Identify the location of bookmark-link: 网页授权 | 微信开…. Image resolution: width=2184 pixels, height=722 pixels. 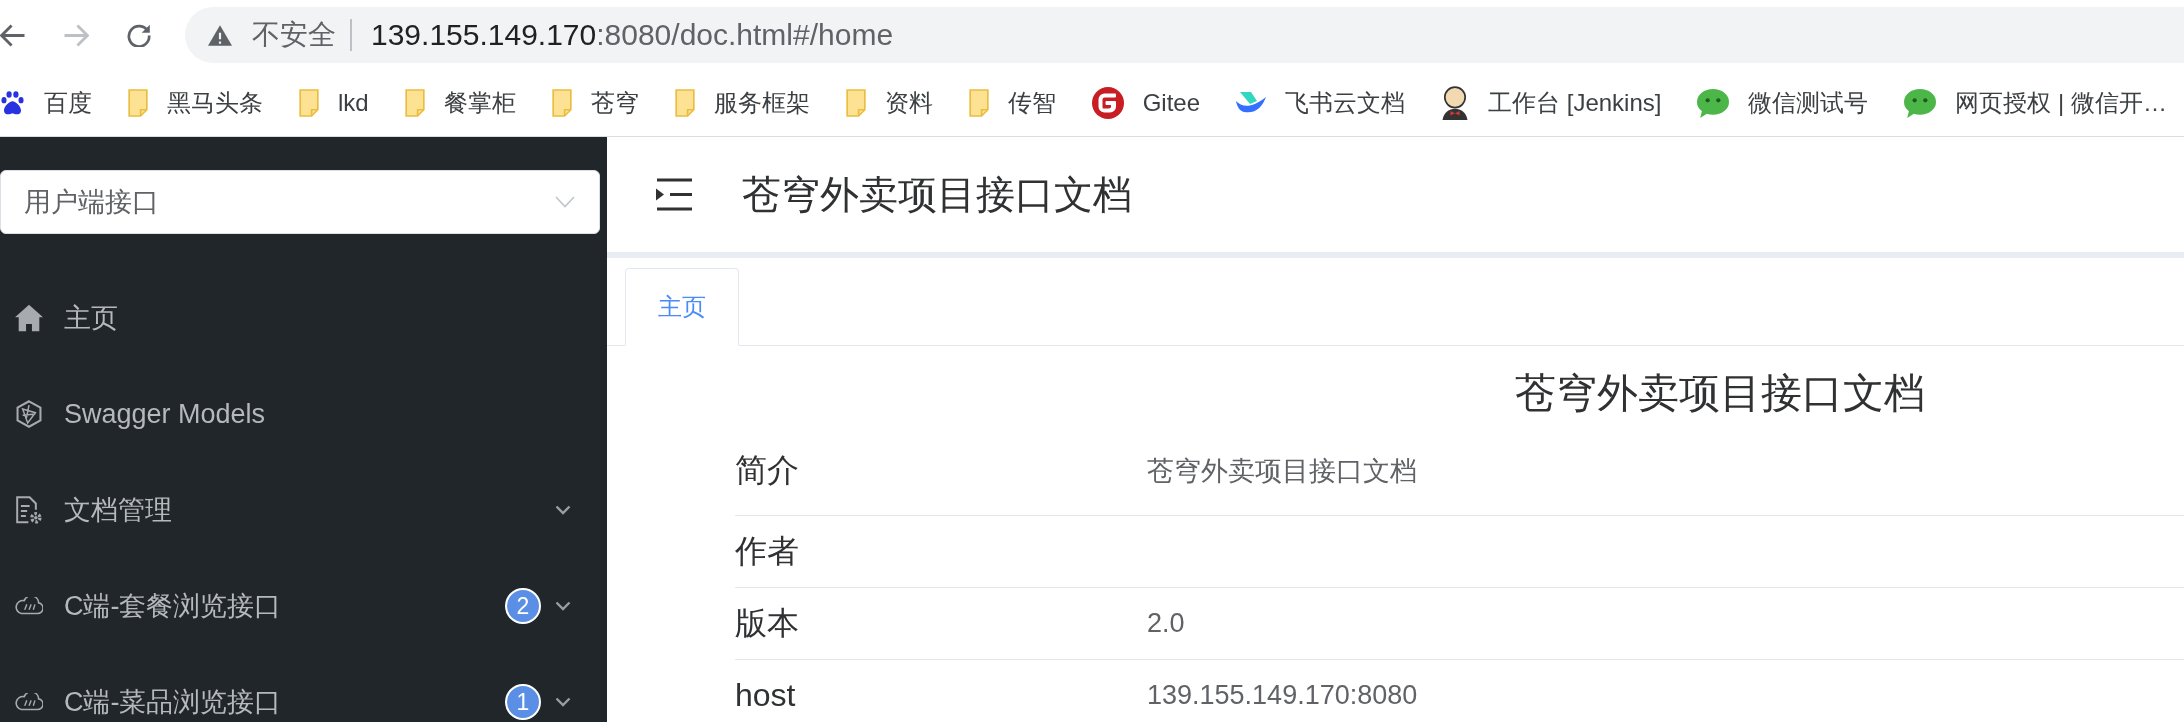
(2036, 103).